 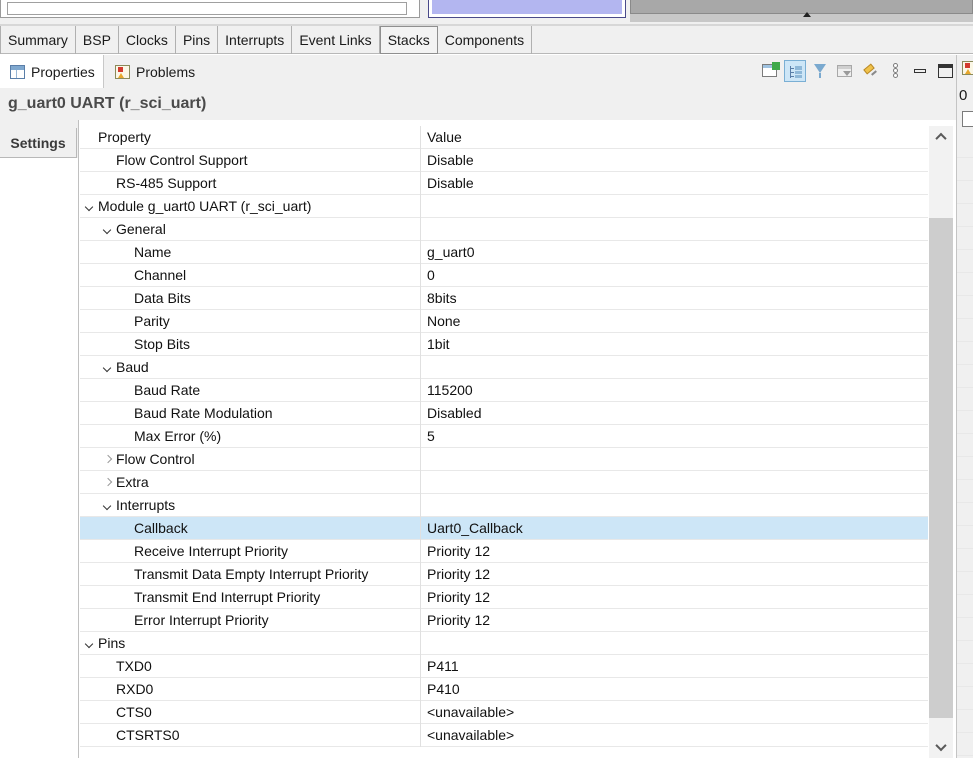 What do you see at coordinates (941, 468) in the screenshot?
I see `scrollbar-thumb` at bounding box center [941, 468].